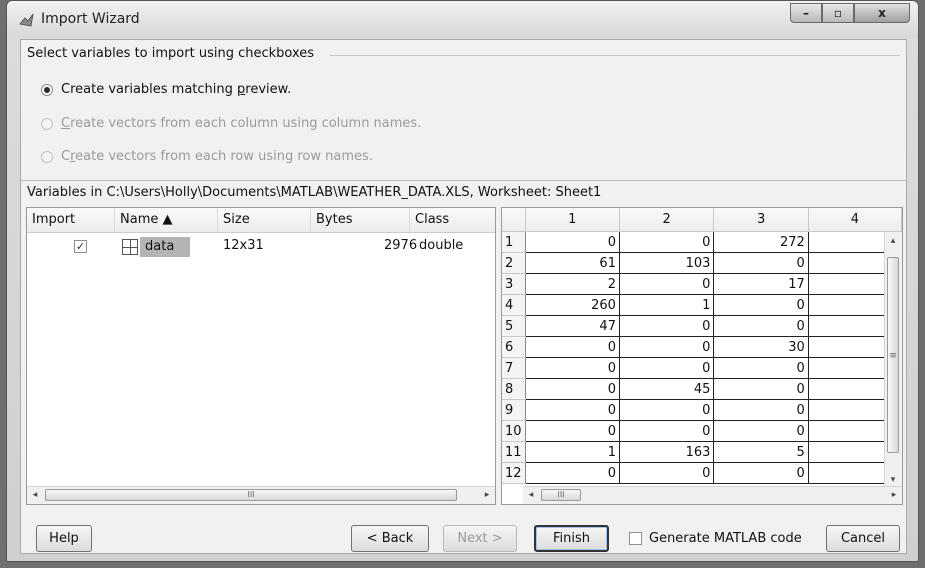 Image resolution: width=925 pixels, height=568 pixels. Describe the element at coordinates (572, 326) in the screenshot. I see `preview-cell: 47` at that location.